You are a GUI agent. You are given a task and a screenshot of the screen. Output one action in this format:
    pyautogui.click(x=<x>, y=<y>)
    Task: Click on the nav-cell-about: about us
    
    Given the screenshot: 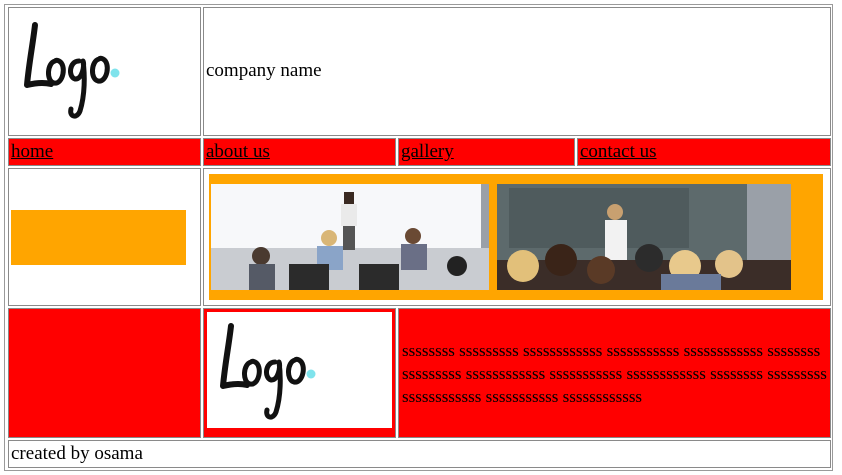 What is the action you would take?
    pyautogui.click(x=299, y=152)
    